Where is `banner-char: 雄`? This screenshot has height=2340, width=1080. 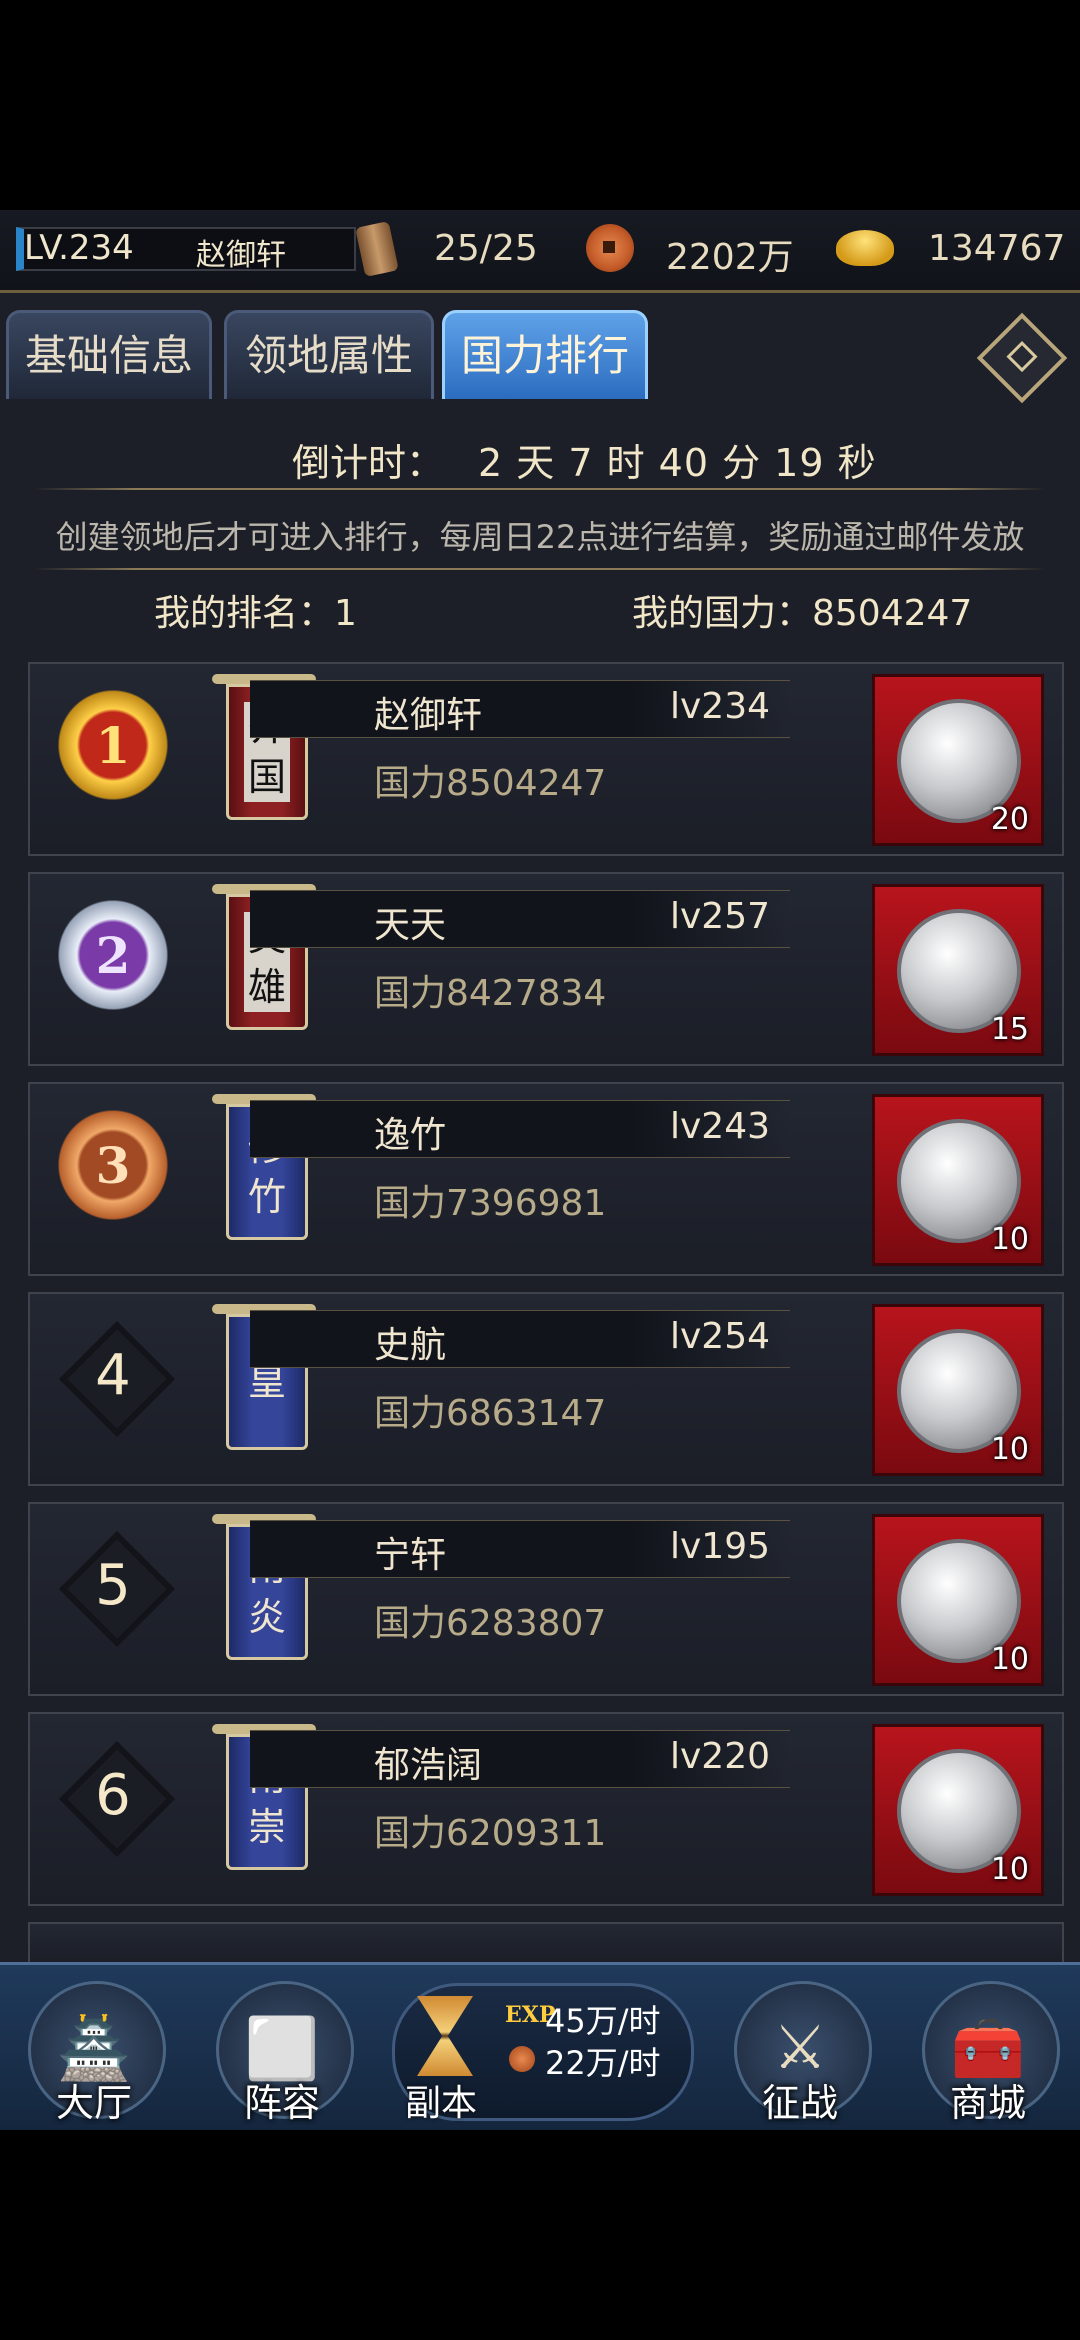 banner-char: 雄 is located at coordinates (266, 987).